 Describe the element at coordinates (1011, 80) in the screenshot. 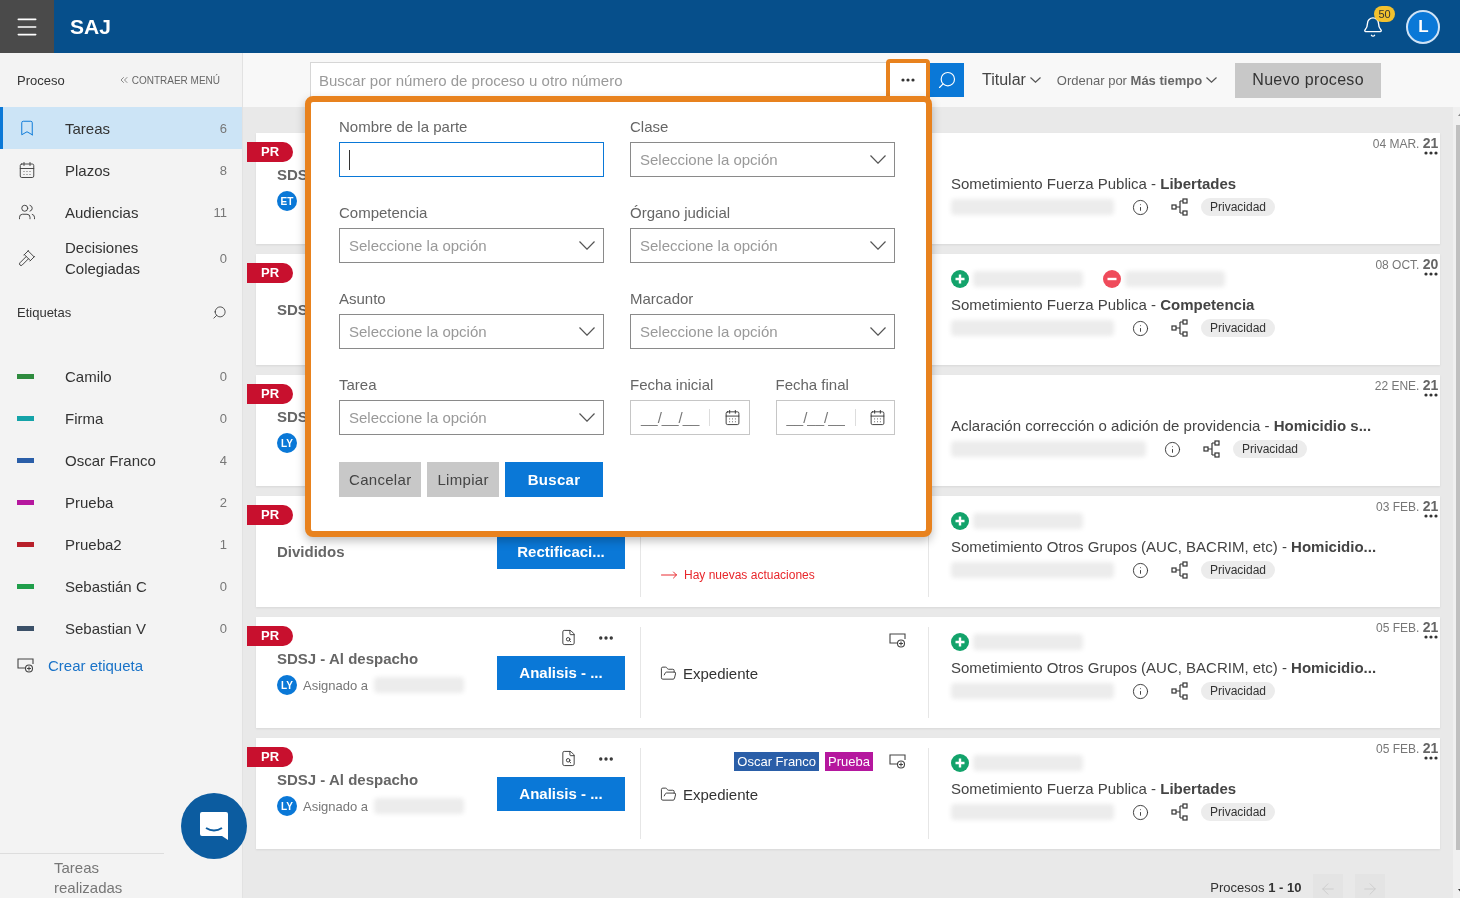

I see `owner-filter-dropdown: Titular` at that location.